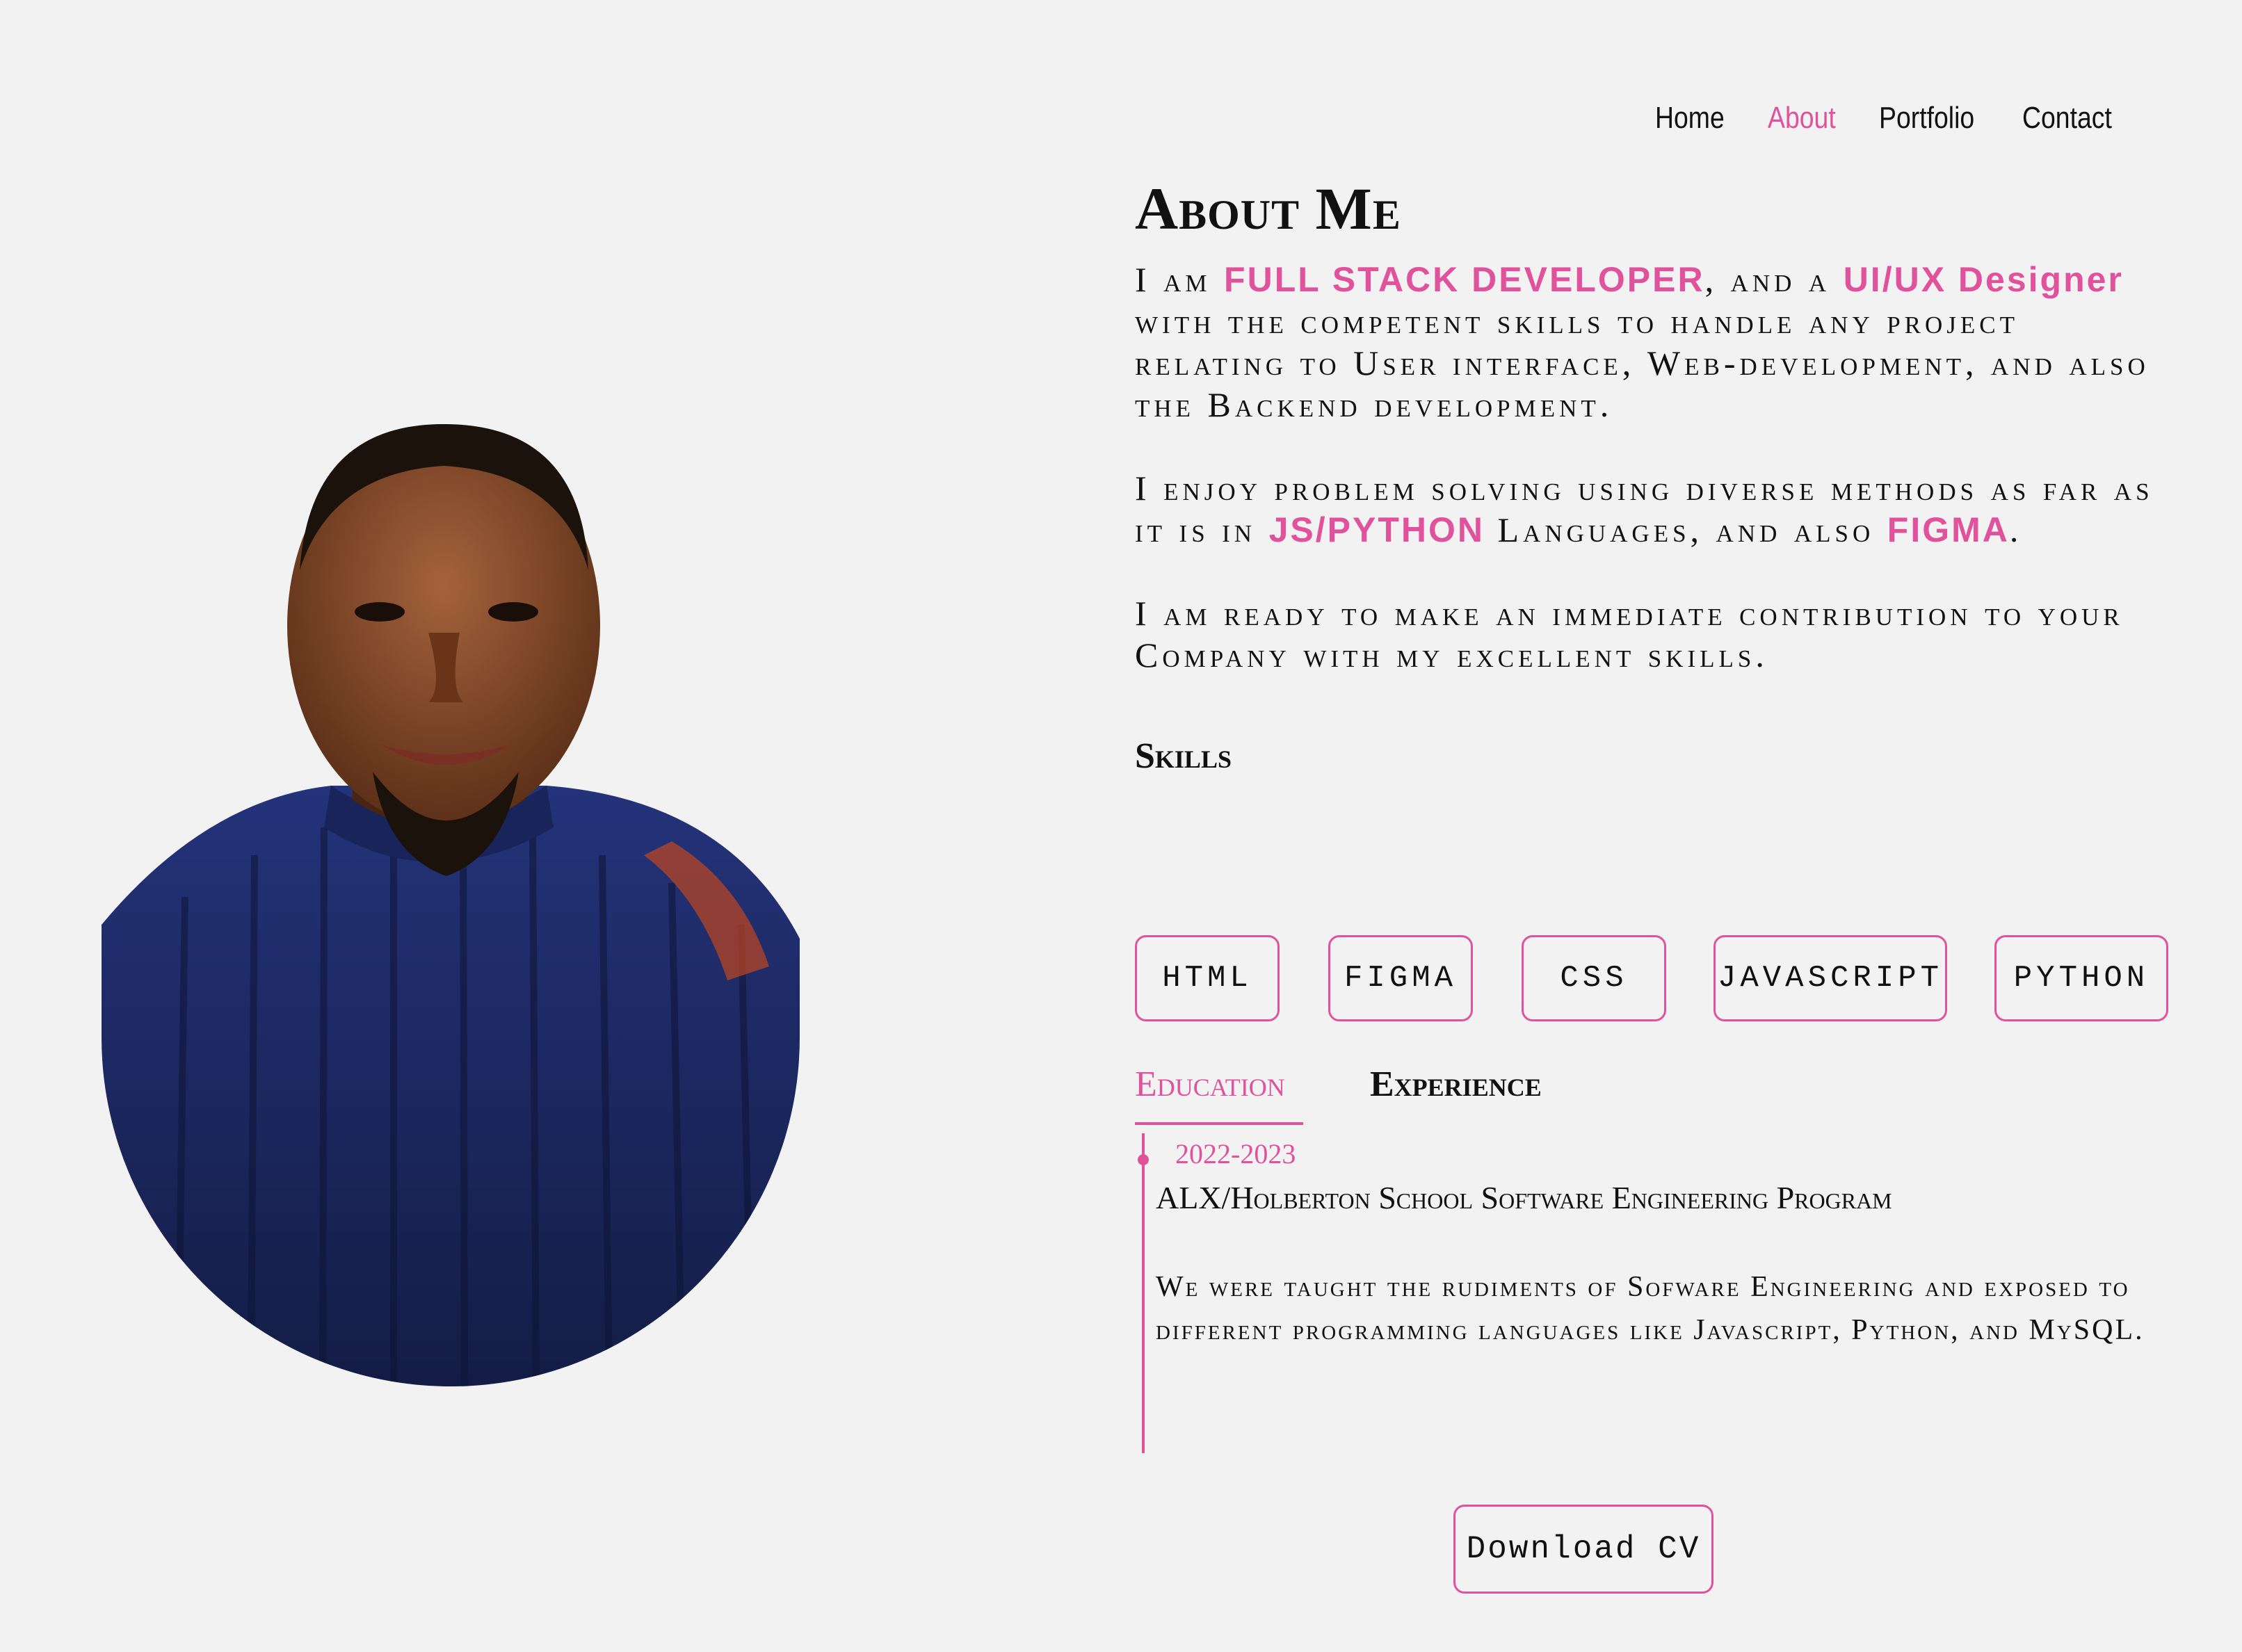 This screenshot has width=2242, height=1652. I want to click on download-cv-button: Download CV, so click(1583, 1549).